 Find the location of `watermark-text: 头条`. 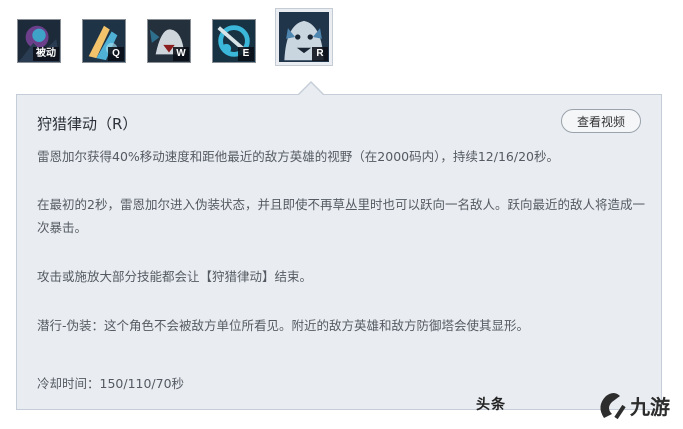

watermark-text: 头条 is located at coordinates (491, 405).